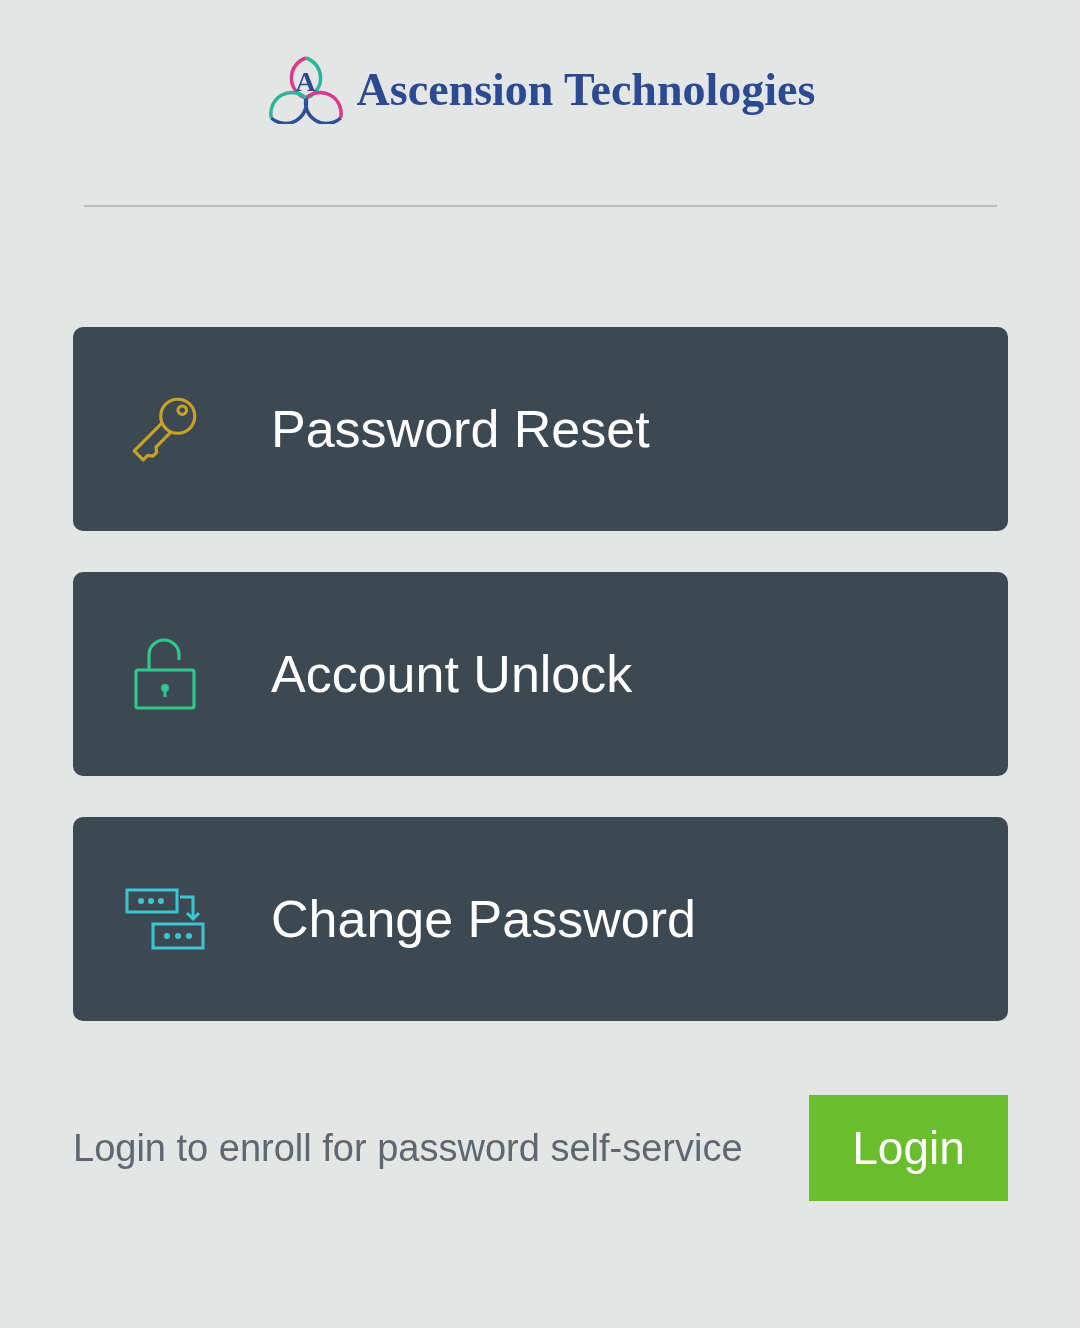  What do you see at coordinates (165, 429) in the screenshot?
I see `key-icon` at bounding box center [165, 429].